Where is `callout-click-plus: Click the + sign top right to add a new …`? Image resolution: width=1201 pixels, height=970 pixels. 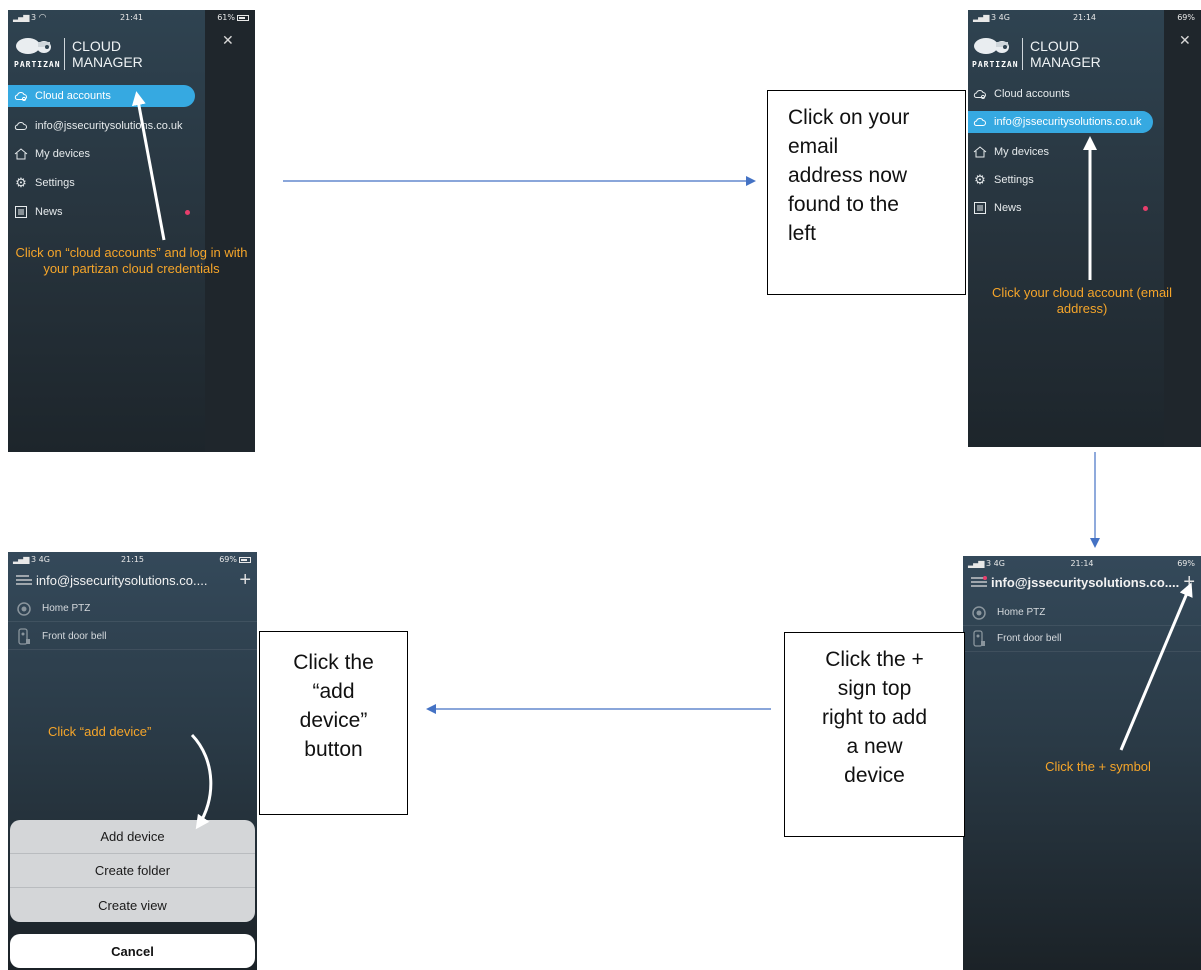
callout-click-plus: Click the + sign top right to add a new … is located at coordinates (874, 734).